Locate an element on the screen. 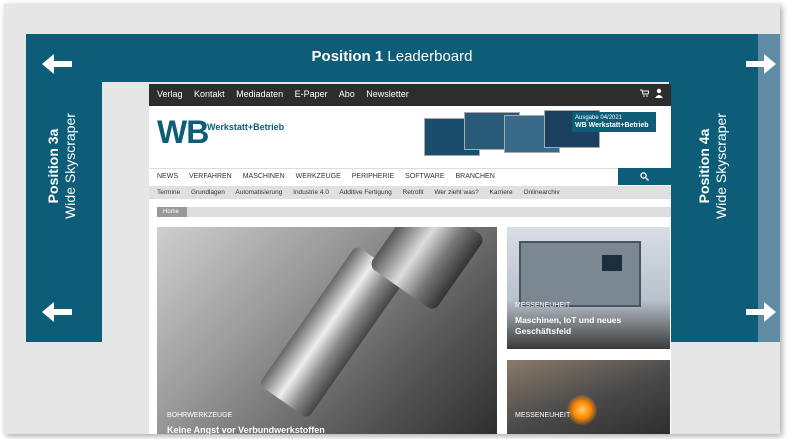  top-nav-abo: Abo is located at coordinates (347, 94).